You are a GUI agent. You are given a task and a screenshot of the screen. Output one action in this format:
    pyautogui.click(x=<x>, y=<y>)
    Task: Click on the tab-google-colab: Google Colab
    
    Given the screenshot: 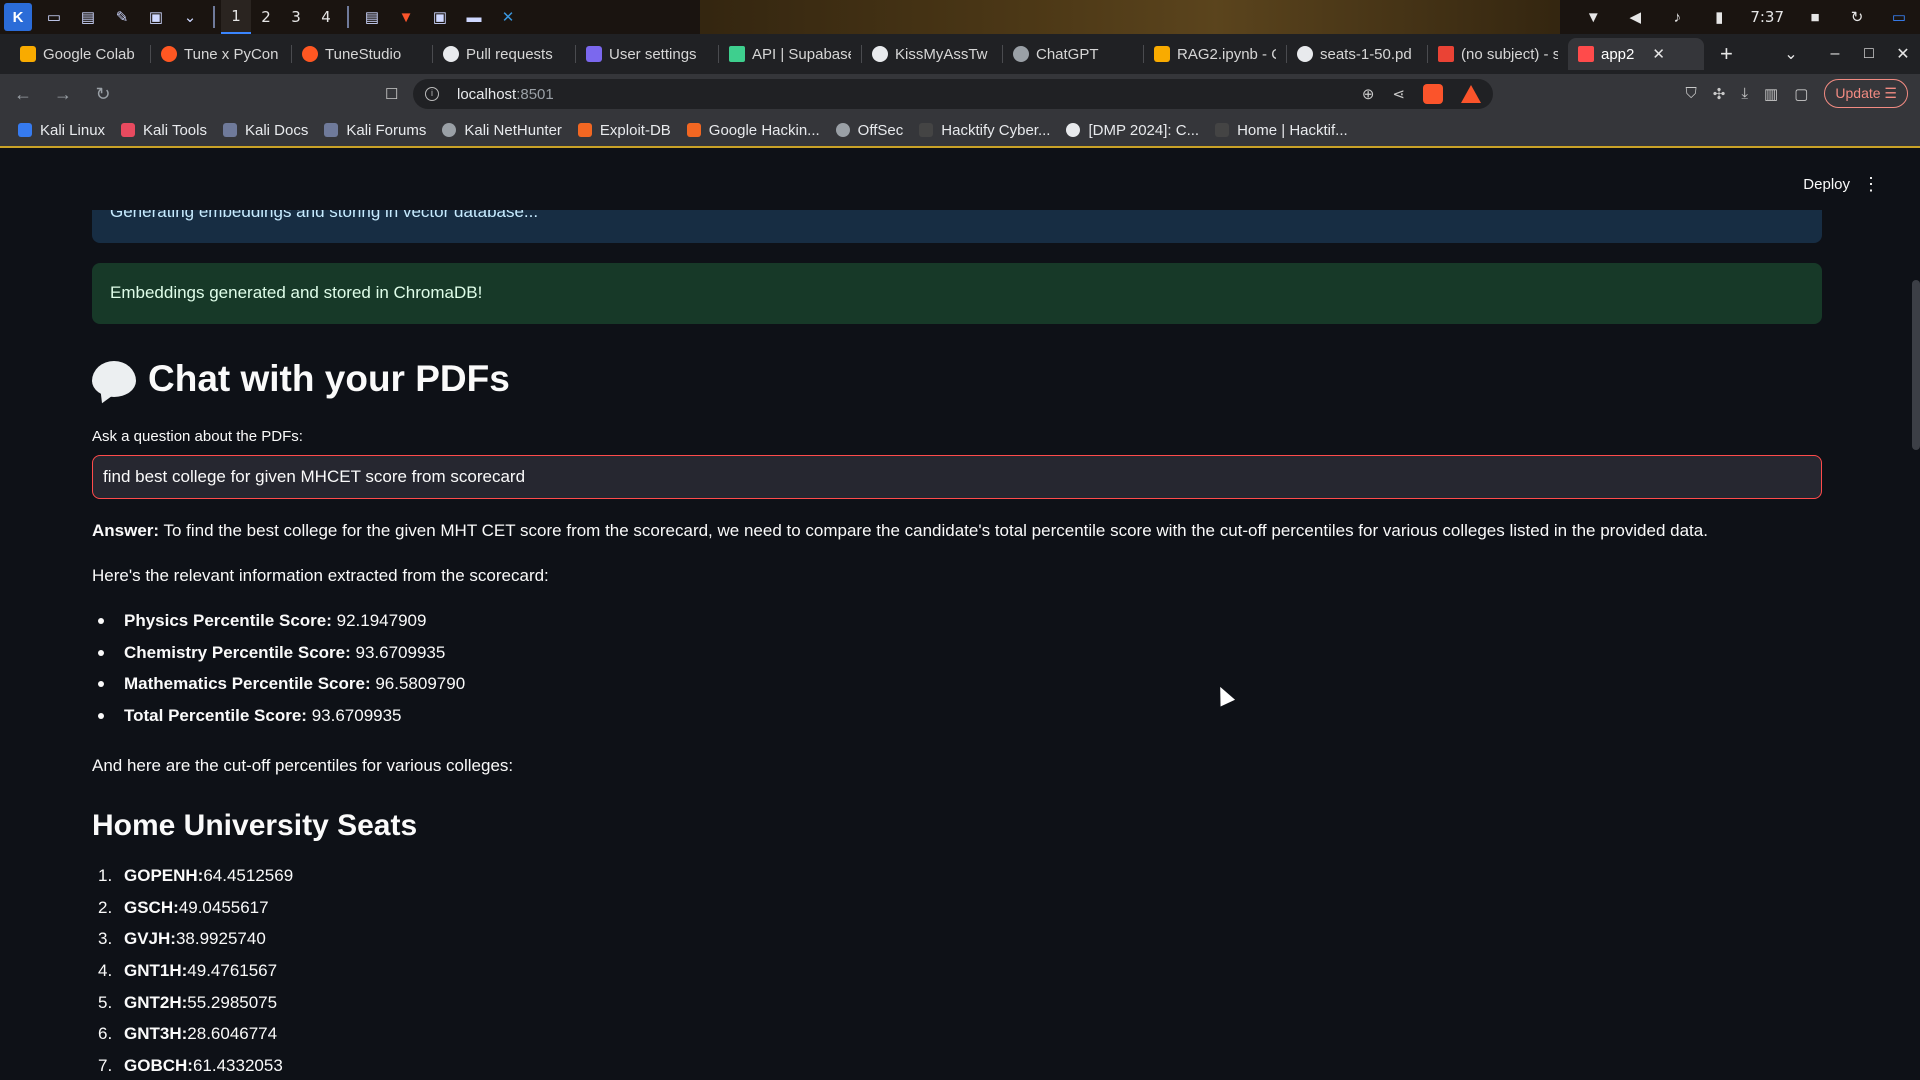 What is the action you would take?
    pyautogui.click(x=80, y=54)
    